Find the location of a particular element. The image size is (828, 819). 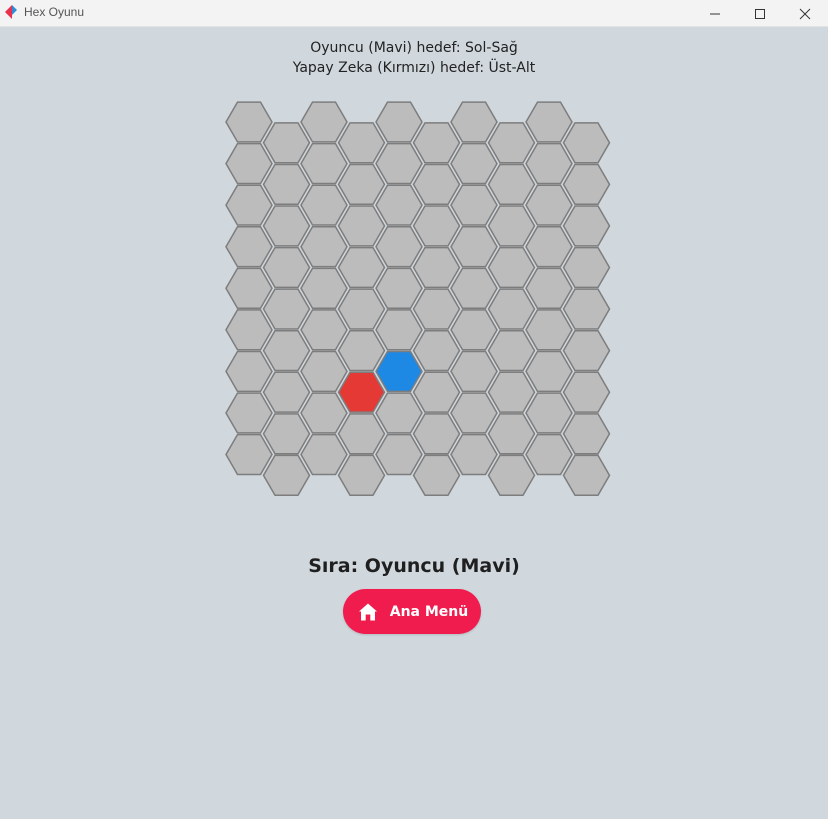

main-menu-button: Ana Menü is located at coordinates (412, 611).